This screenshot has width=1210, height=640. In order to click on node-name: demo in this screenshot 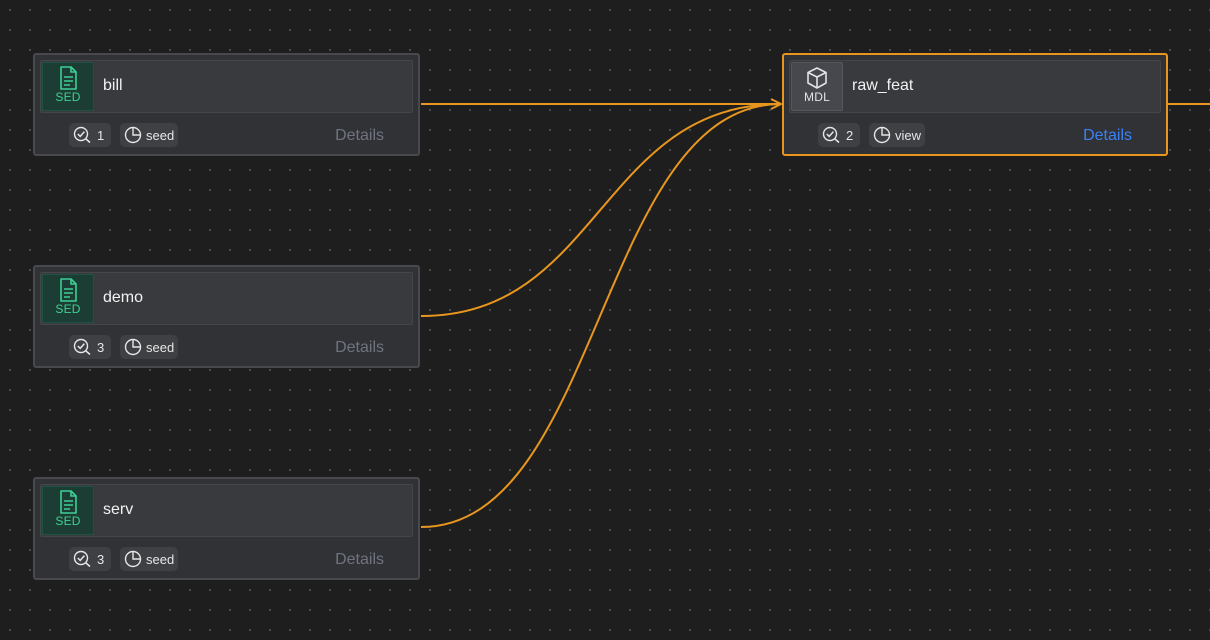, I will do `click(123, 297)`.